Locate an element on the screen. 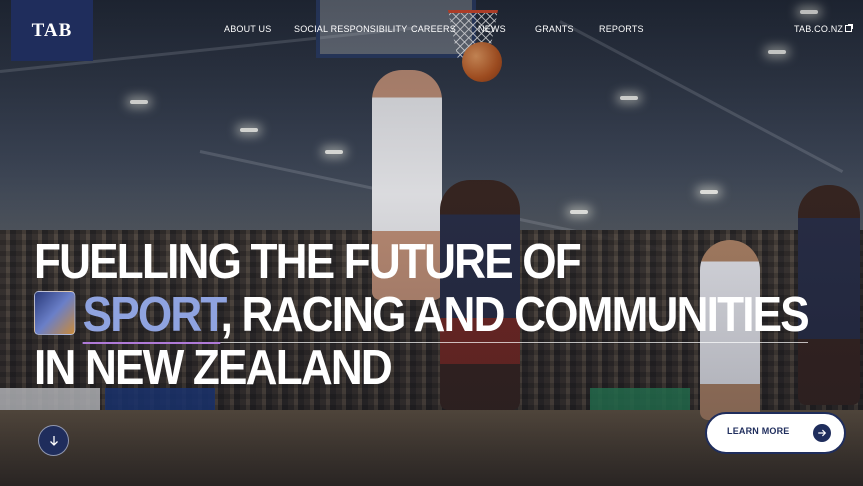 The image size is (863, 486). headline-line-2-rest: , RACING AND COMMUNITIES is located at coordinates (515, 315).